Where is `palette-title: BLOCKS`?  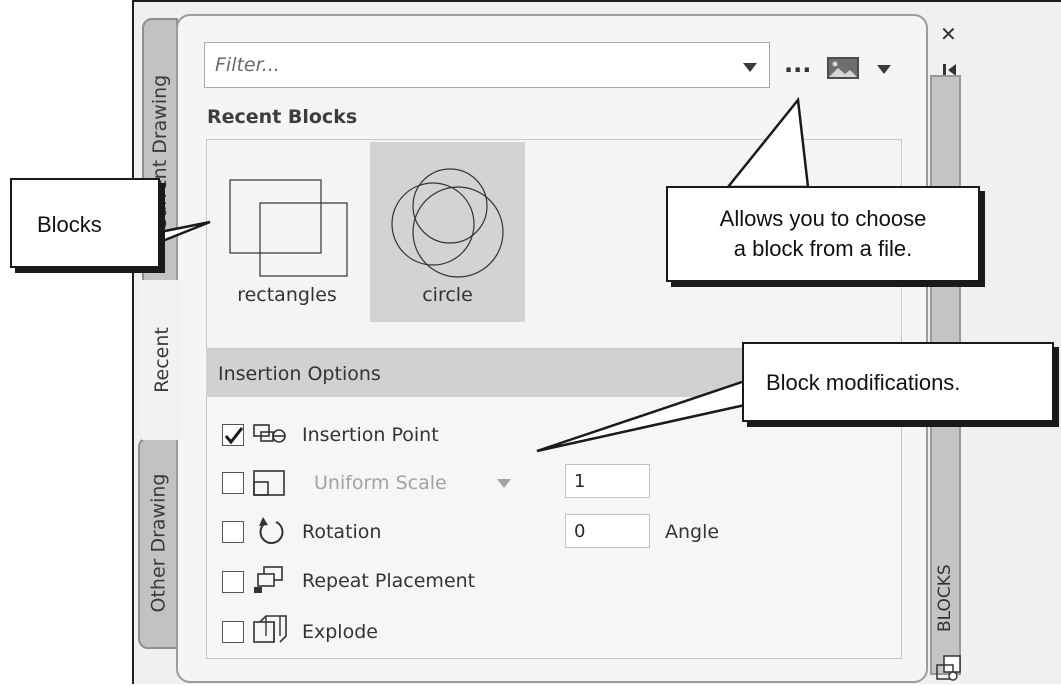 palette-title: BLOCKS is located at coordinates (945, 598).